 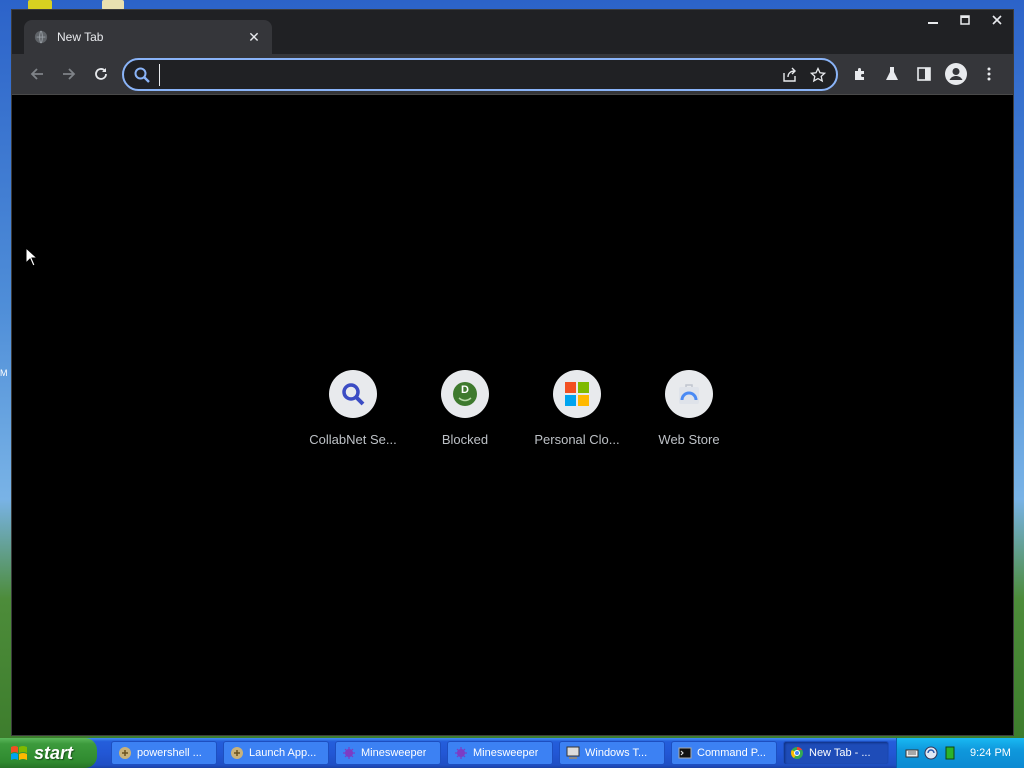 I want to click on shortcut-tile: D, so click(x=465, y=394).